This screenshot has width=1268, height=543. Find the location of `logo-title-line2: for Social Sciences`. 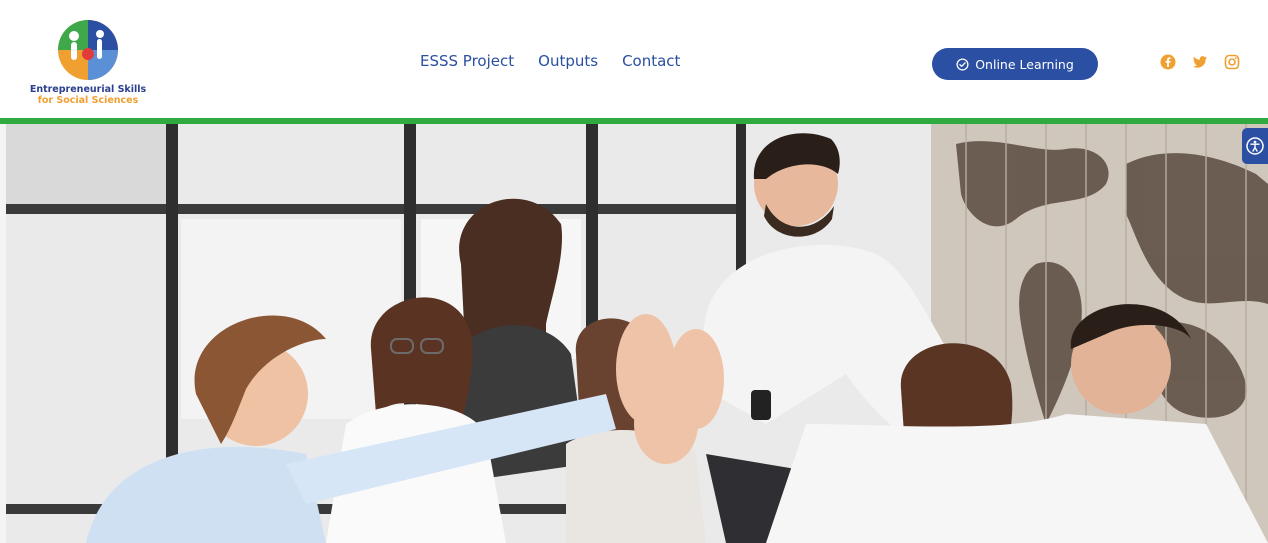

logo-title-line2: for Social Sciences is located at coordinates (88, 100).